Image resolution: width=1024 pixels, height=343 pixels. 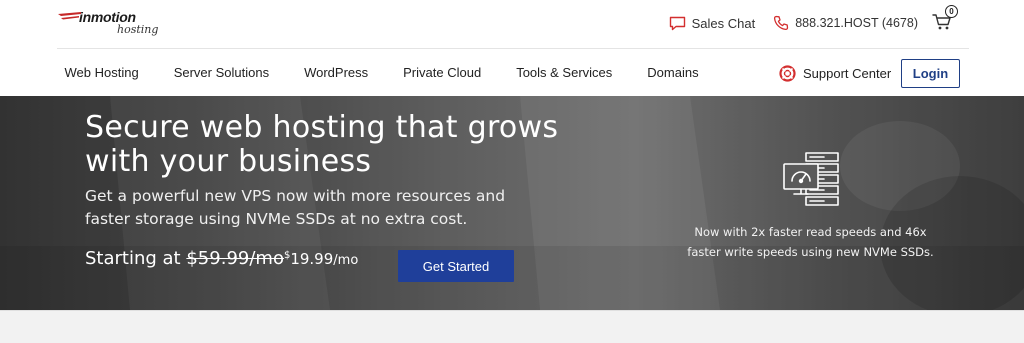 What do you see at coordinates (235, 258) in the screenshot?
I see `price-old: $59.99/mo` at bounding box center [235, 258].